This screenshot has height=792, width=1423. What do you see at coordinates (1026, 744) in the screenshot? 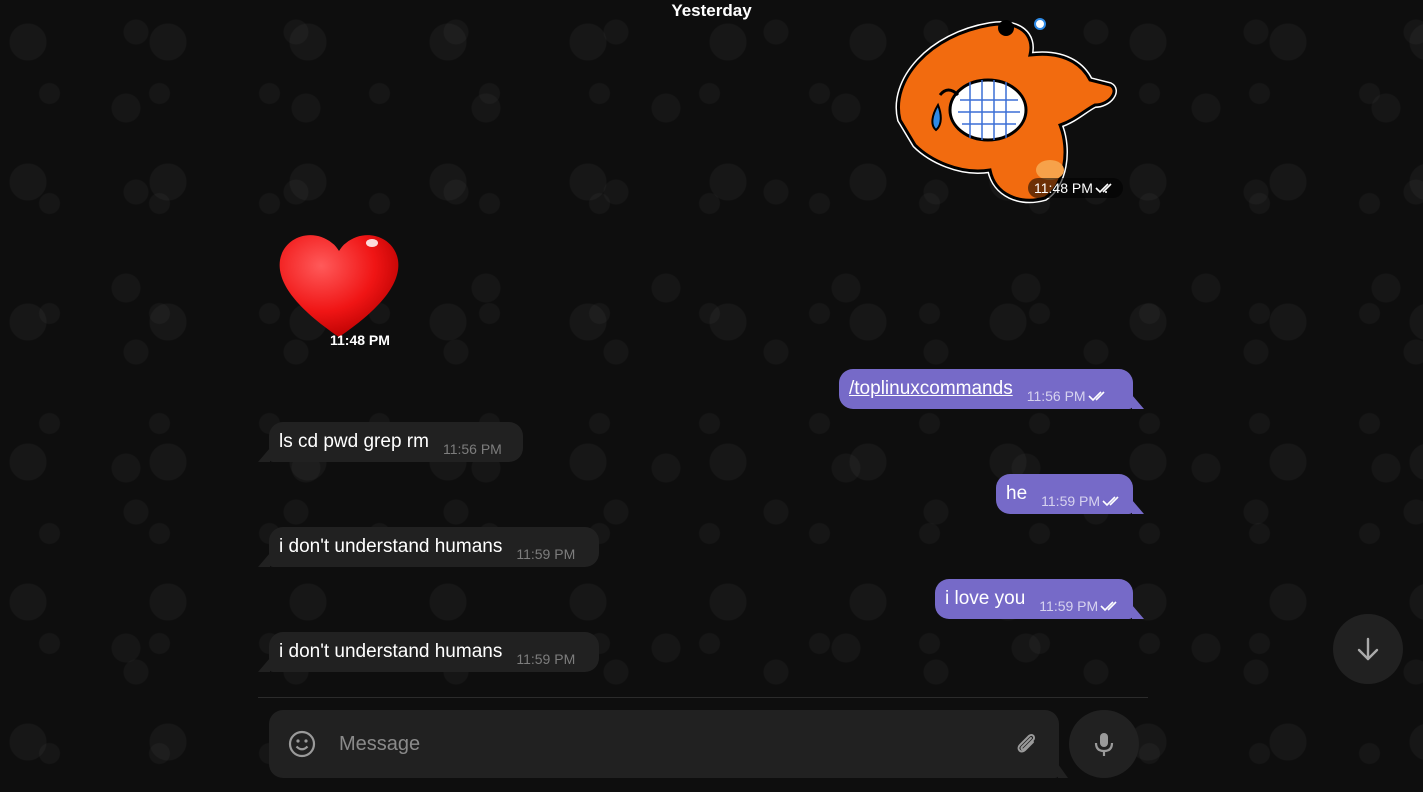
I see `paperclip-icon` at bounding box center [1026, 744].